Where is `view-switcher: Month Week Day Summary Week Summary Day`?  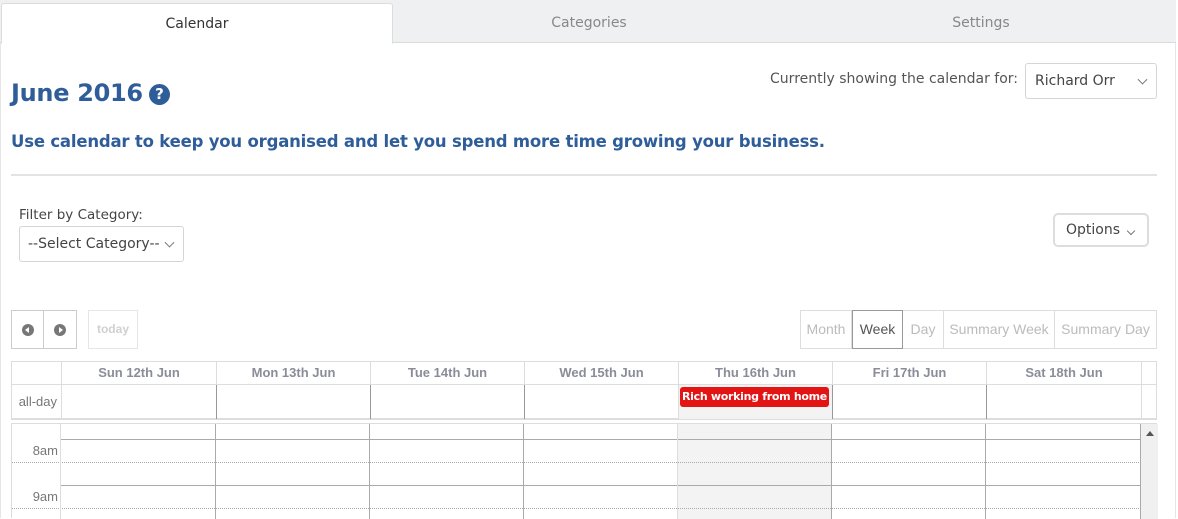
view-switcher: Month Week Day Summary Week Summary Day is located at coordinates (978, 329).